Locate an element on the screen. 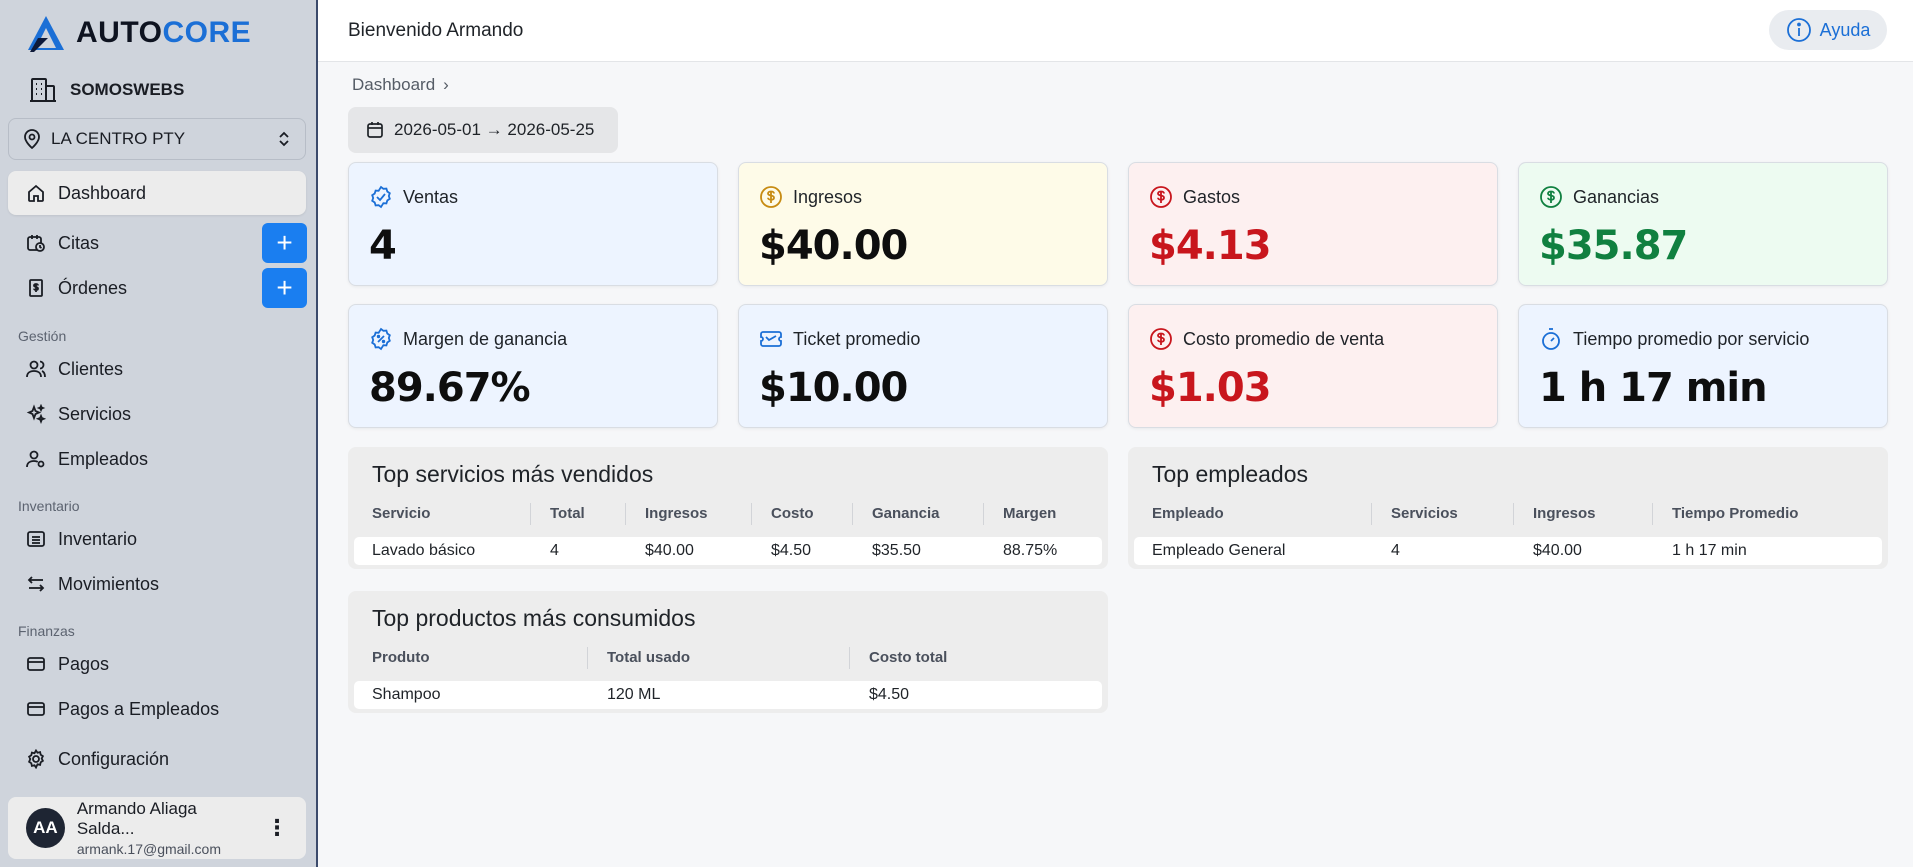  kpi-tiempo: Tiempo promedio por servicio 1 h 17 min is located at coordinates (1703, 366).